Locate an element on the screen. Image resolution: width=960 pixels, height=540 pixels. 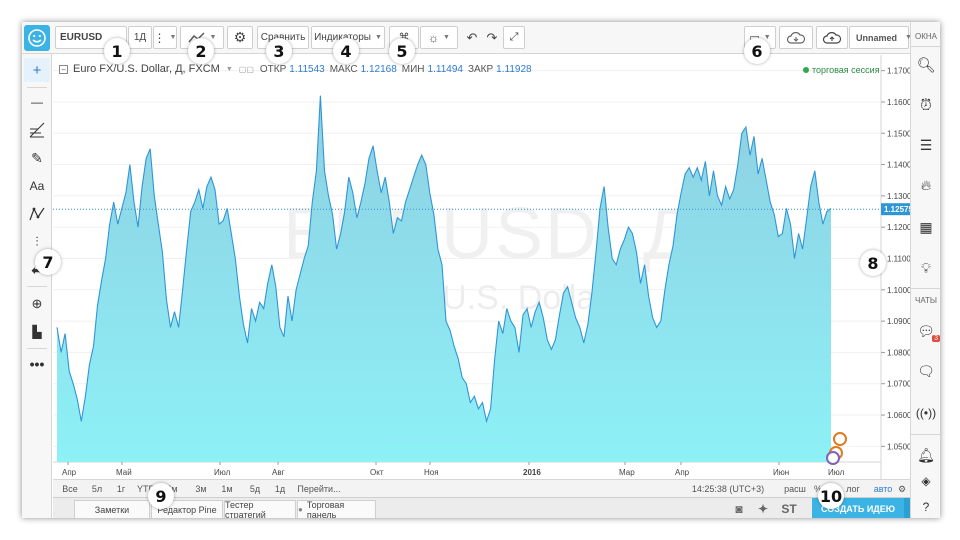
zoom-icon: ⊕ is located at coordinates (37, 303).